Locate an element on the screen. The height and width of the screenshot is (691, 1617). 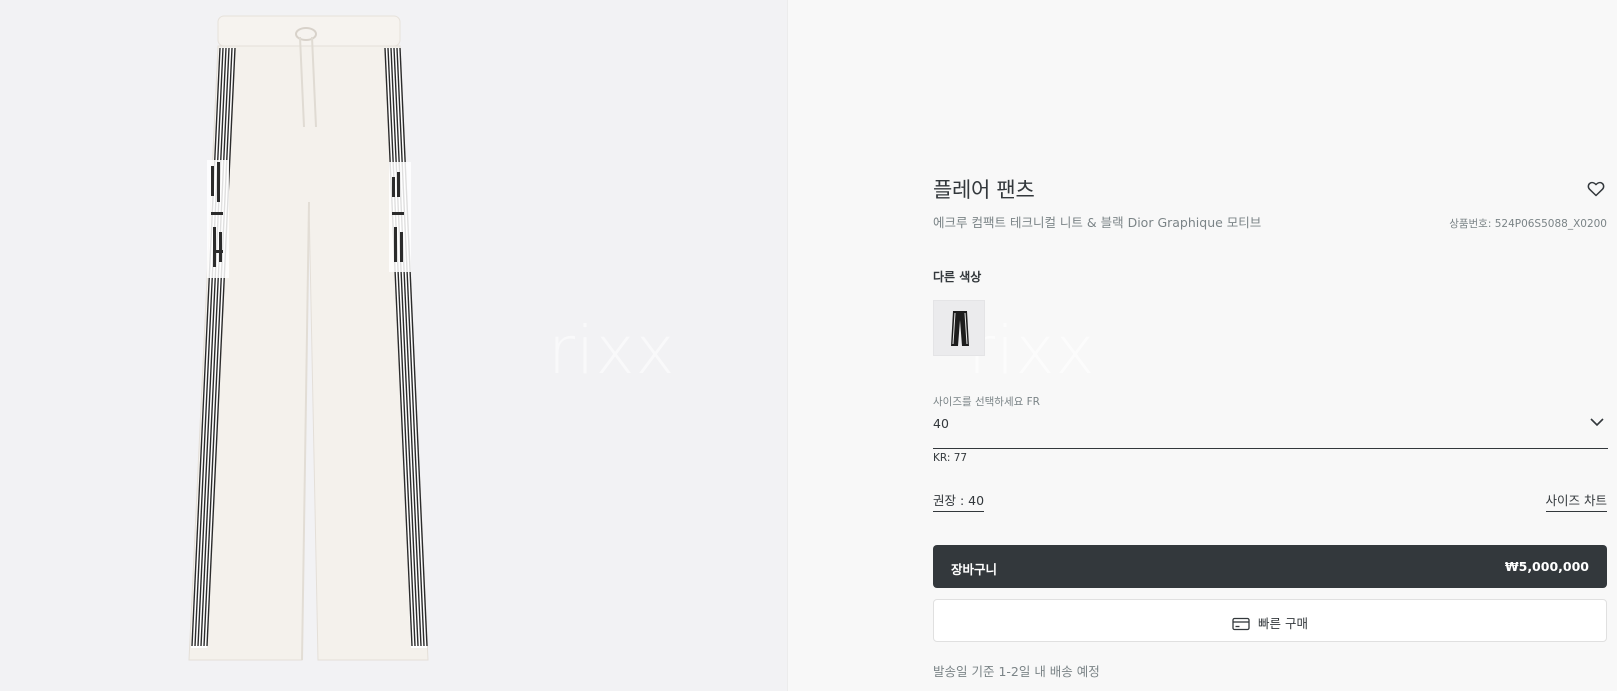
quick-buy-label: 빠른 구매 is located at coordinates (1283, 623).